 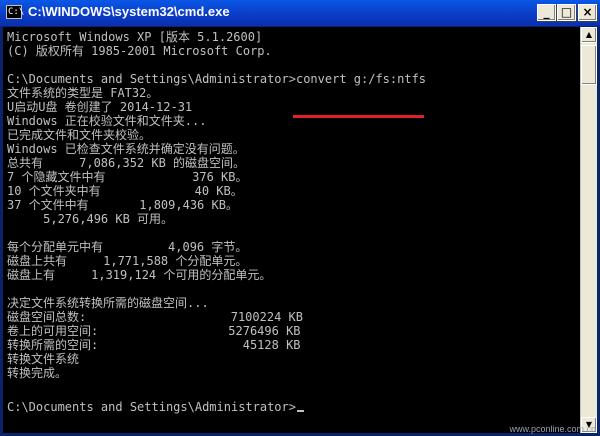 I want to click on close-button: ×, so click(x=587, y=12).